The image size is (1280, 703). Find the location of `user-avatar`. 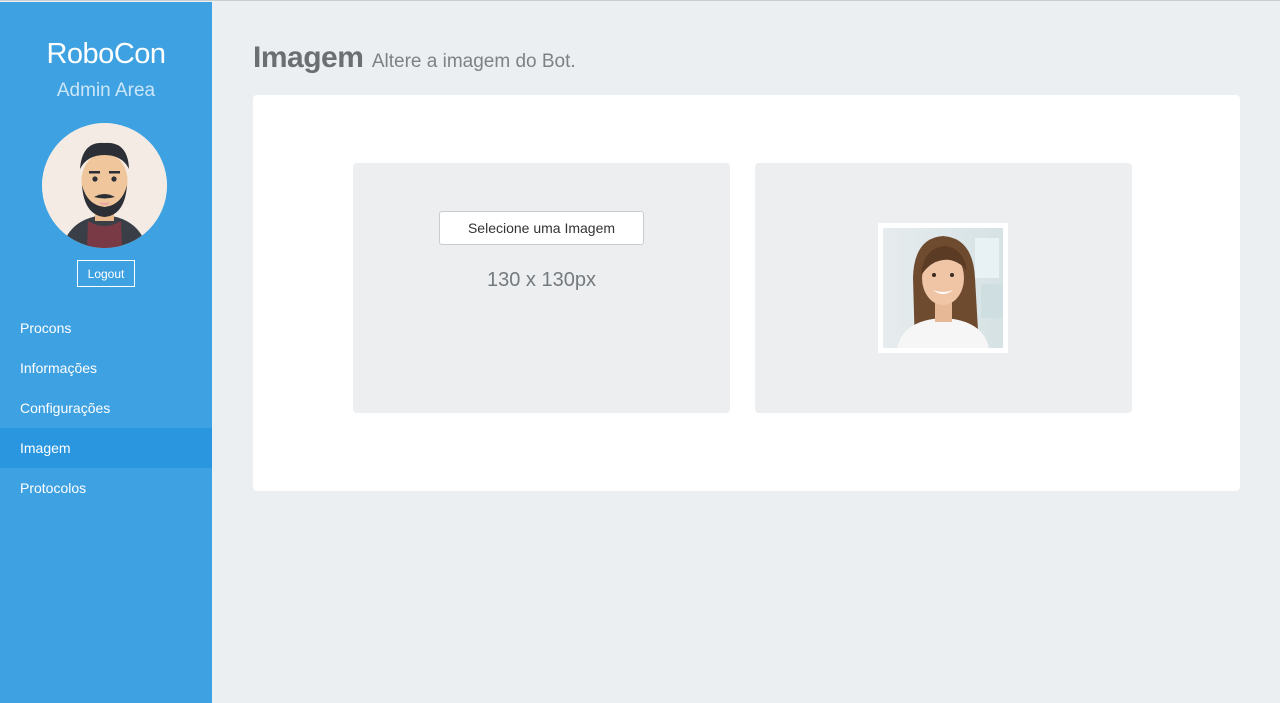

user-avatar is located at coordinates (104, 185).